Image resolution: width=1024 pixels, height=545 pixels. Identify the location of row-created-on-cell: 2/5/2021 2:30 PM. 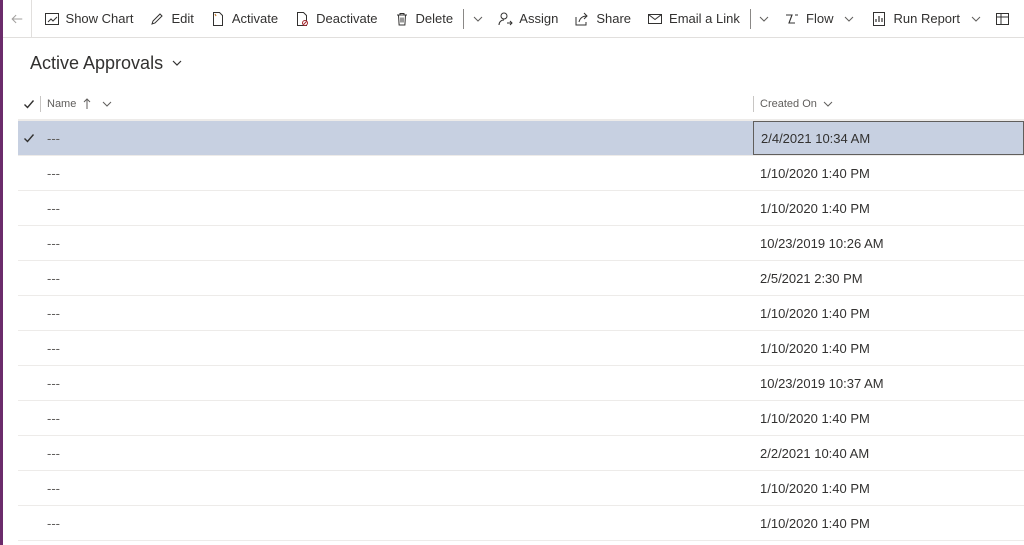
(888, 278).